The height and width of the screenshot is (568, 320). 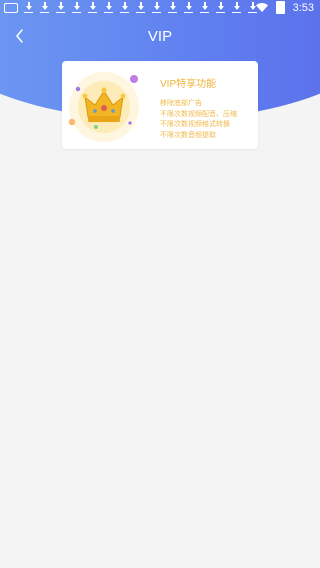 I want to click on crown-illustration, so click(x=106, y=105).